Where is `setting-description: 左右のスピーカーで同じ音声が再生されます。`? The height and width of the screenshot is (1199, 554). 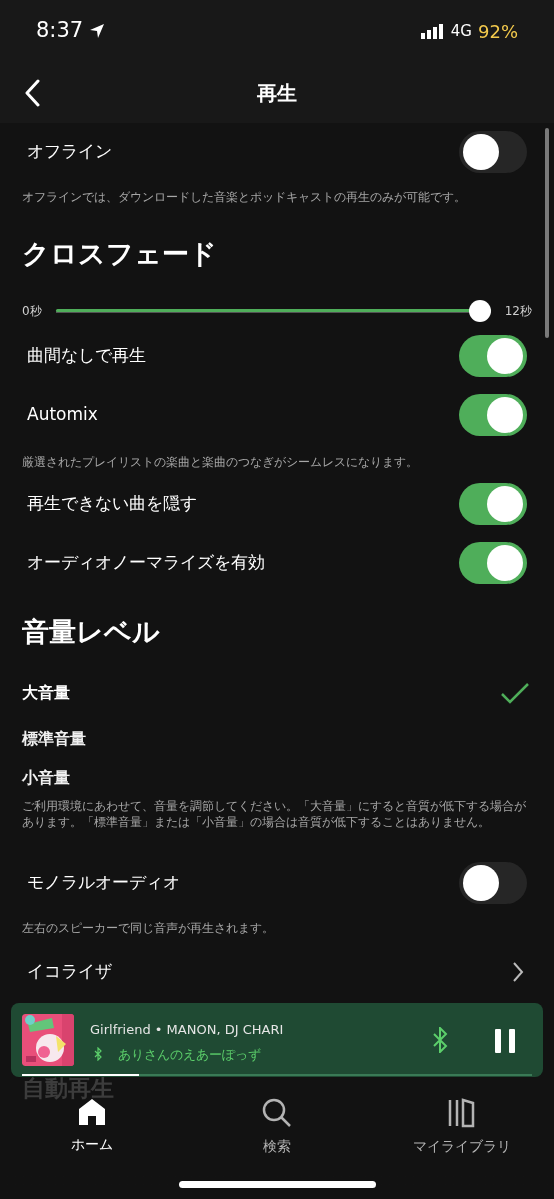
setting-description: 左右のスピーカーで同じ音声が再生されます。 is located at coordinates (148, 928).